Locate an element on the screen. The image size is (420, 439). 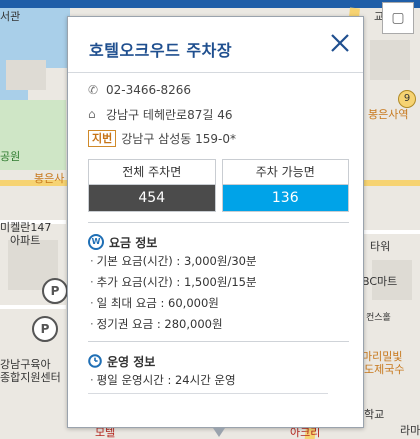
road-address-row: ⌂ 강남구 테헤란로87길 46 is located at coordinates (218, 114).